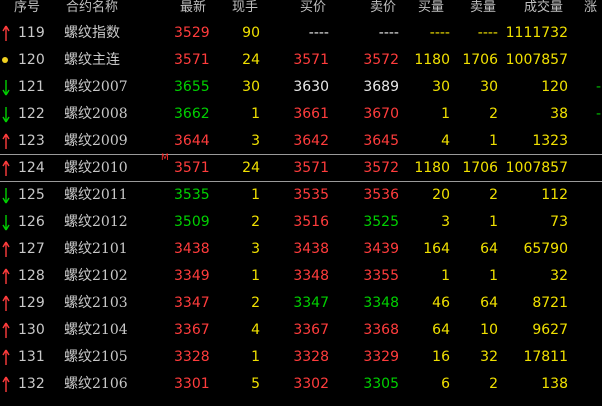 This screenshot has height=406, width=602. What do you see at coordinates (245, 9) in the screenshot?
I see `header-hand: 现手` at bounding box center [245, 9].